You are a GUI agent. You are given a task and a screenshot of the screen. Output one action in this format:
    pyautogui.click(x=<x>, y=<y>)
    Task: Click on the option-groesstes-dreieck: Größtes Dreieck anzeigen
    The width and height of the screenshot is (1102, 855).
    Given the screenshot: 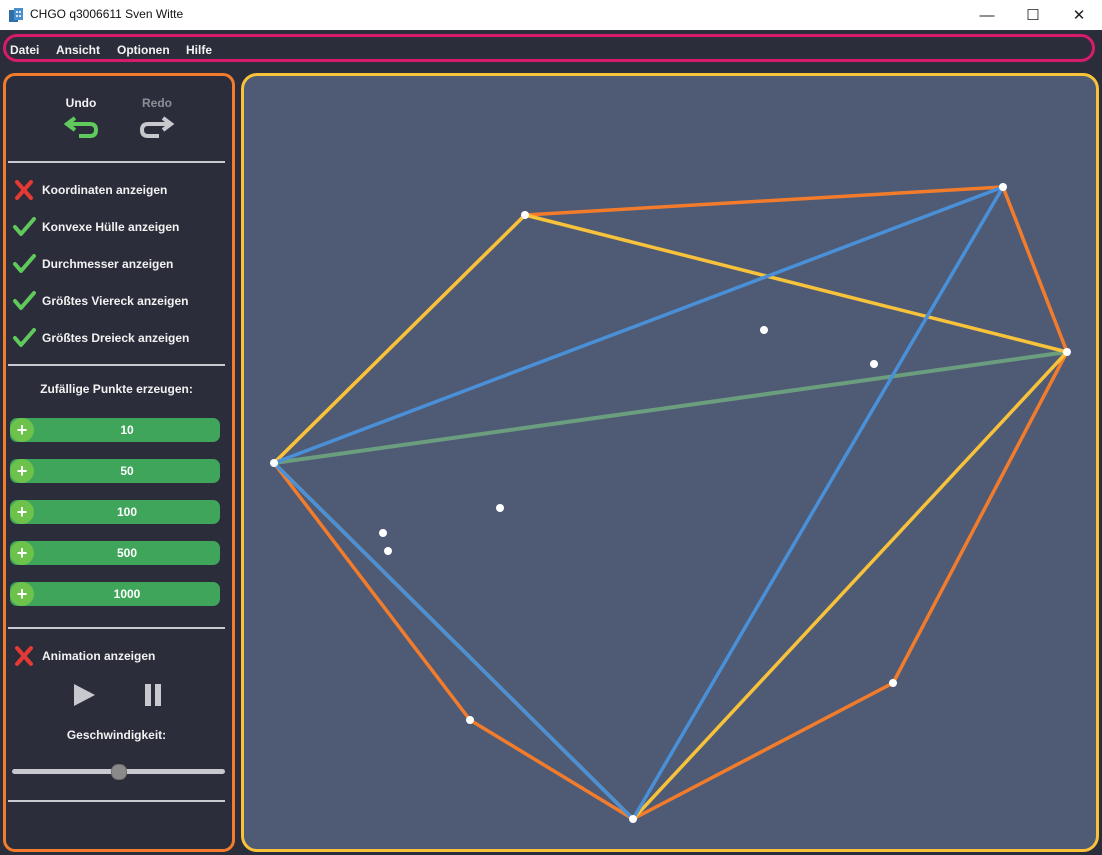 What is the action you would take?
    pyautogui.click(x=100, y=338)
    